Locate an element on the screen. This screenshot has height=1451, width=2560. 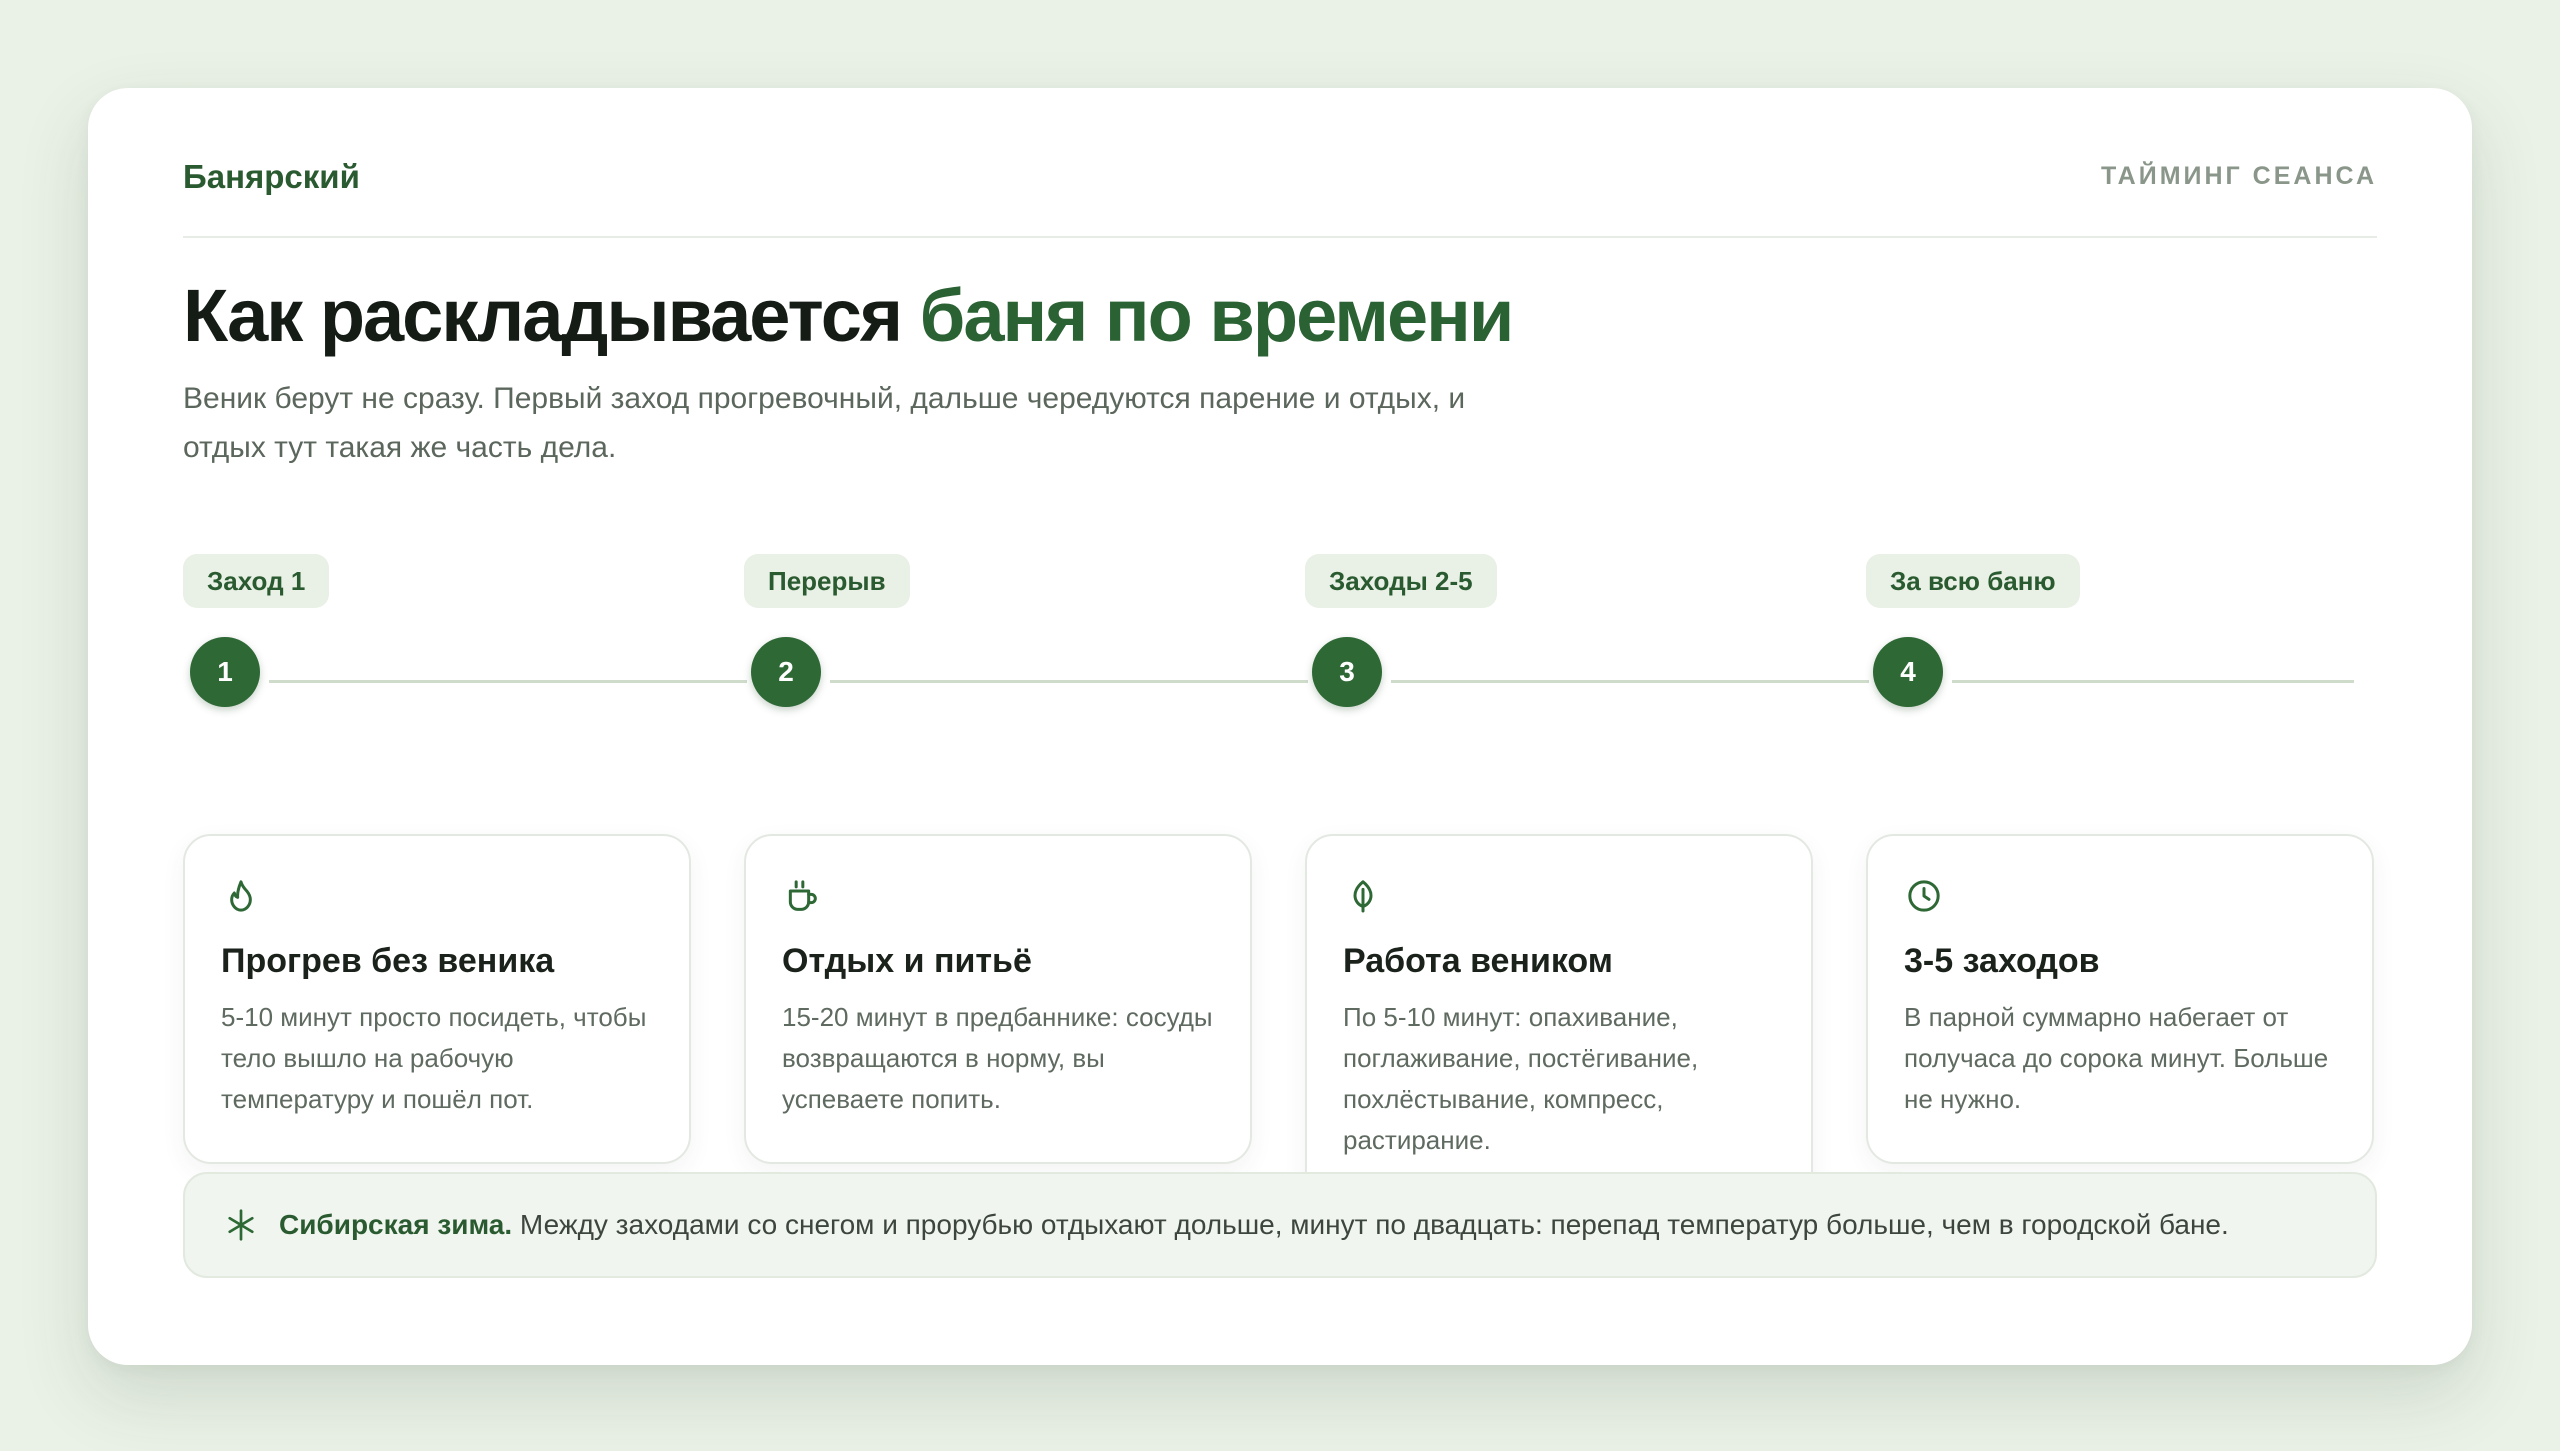
cup-icon is located at coordinates (802, 895).